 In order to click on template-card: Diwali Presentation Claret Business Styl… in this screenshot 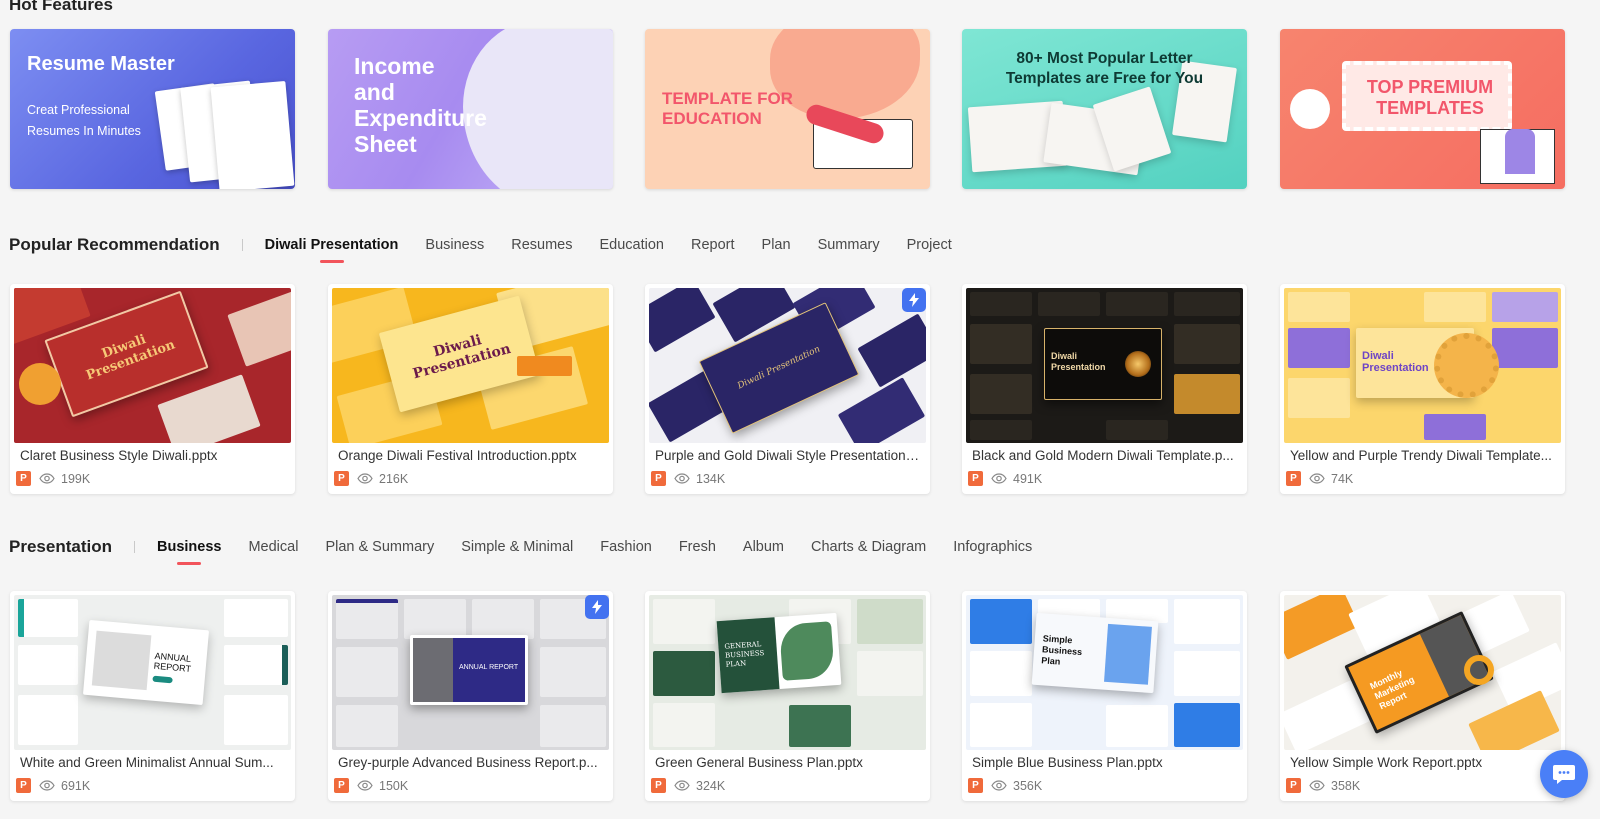, I will do `click(152, 389)`.